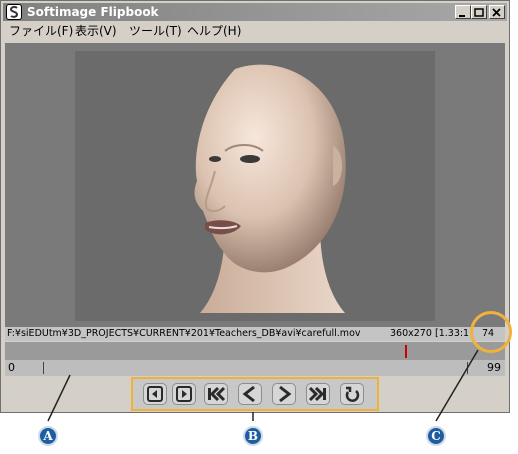 Image resolution: width=518 pixels, height=454 pixels. What do you see at coordinates (452, 333) in the screenshot?
I see `aspect-ratio-text: [1.33:1` at bounding box center [452, 333].